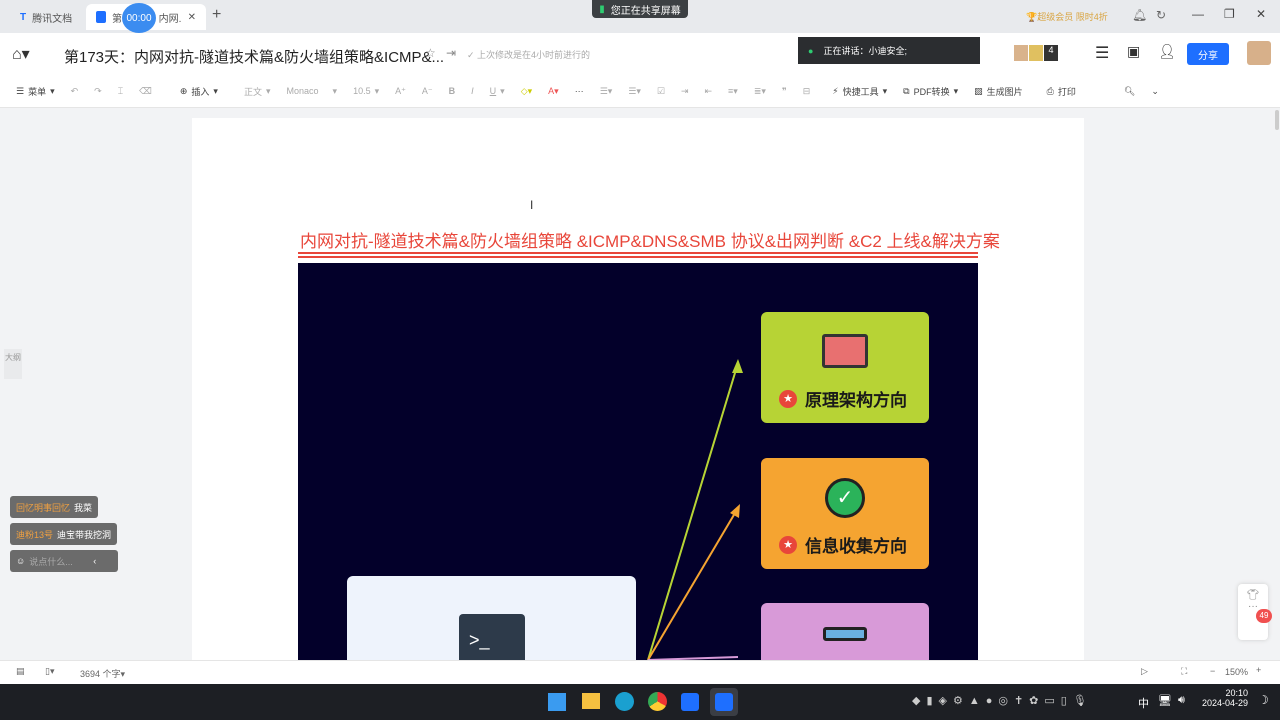 This screenshot has width=1280, height=720. Describe the element at coordinates (1184, 671) in the screenshot. I see `fullscreen-icon: ⛶` at that location.